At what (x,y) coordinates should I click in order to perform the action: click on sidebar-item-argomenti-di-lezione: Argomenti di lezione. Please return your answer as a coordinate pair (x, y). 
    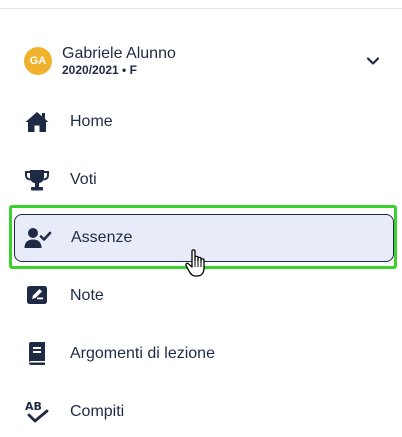
    Looking at the image, I should click on (204, 354).